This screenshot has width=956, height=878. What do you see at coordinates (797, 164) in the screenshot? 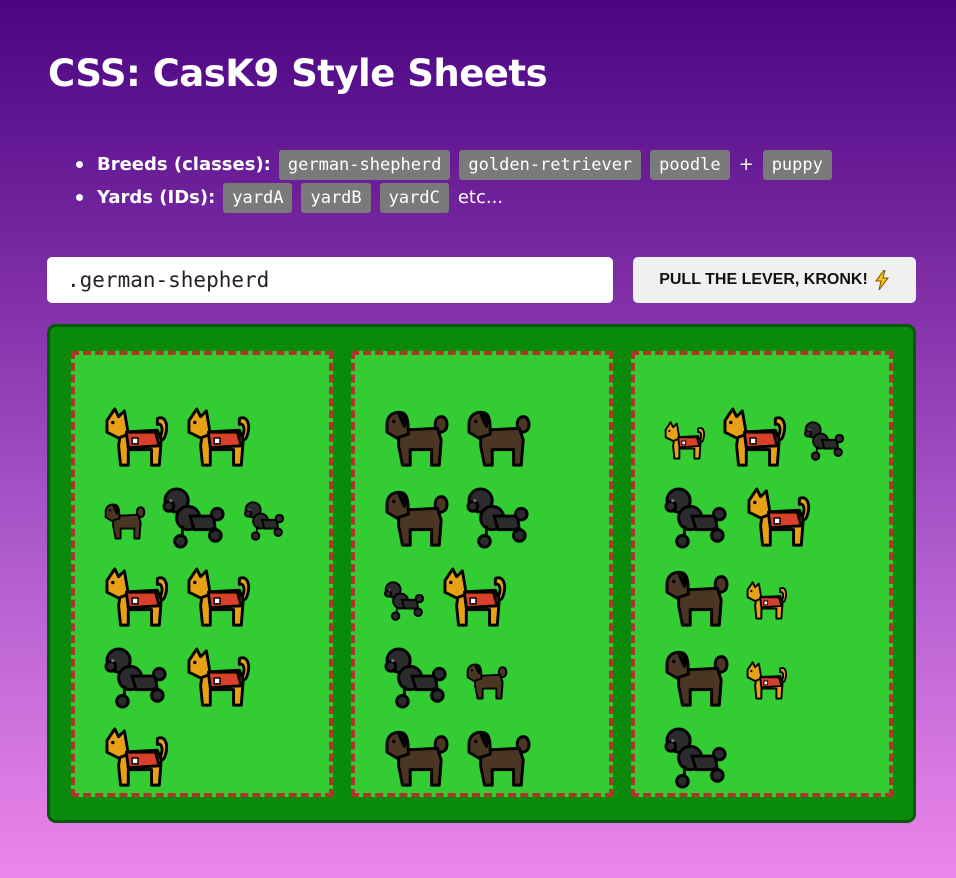
I see `modifier-code-puppy: puppy` at bounding box center [797, 164].